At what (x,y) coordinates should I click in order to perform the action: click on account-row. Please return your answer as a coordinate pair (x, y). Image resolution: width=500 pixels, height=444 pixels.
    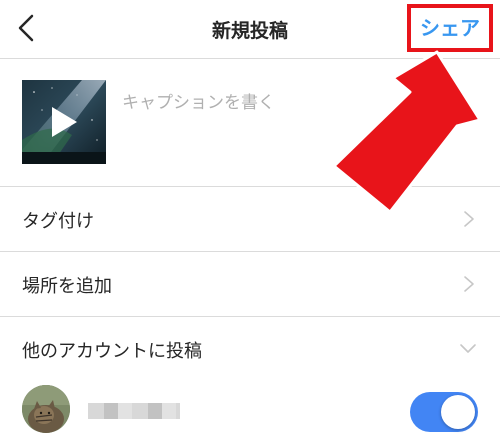
    Looking at the image, I should click on (250, 413).